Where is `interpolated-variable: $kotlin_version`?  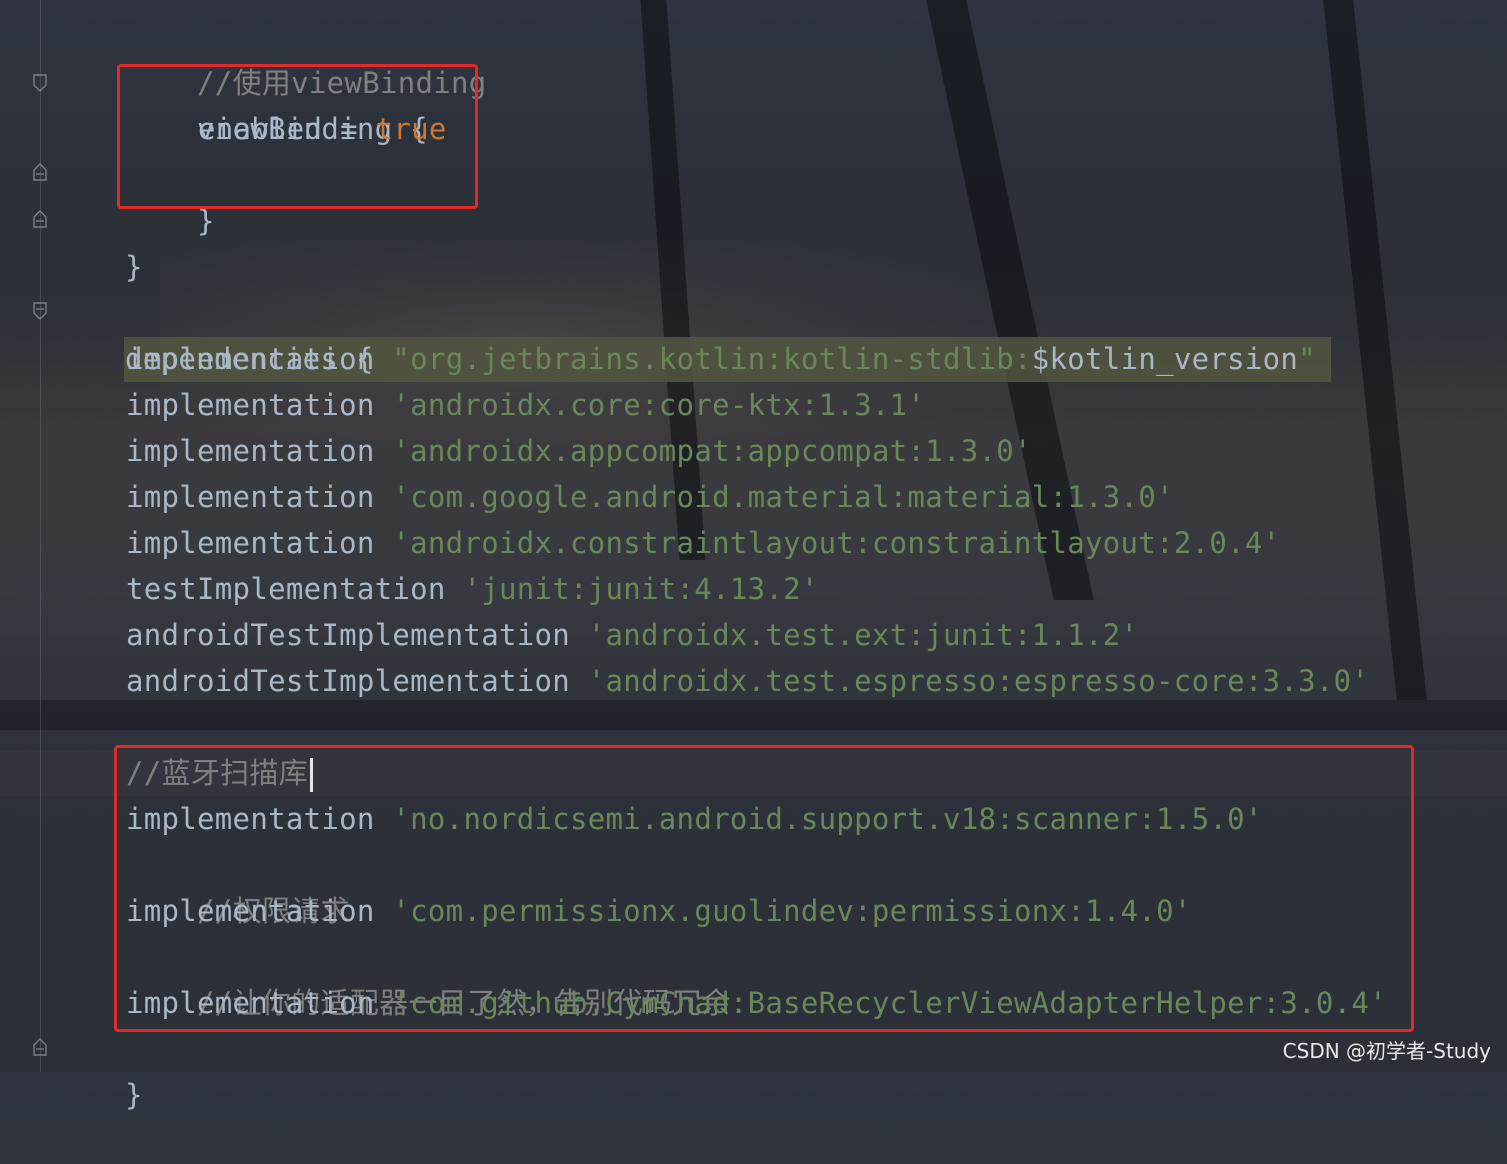 interpolated-variable: $kotlin_version is located at coordinates (1165, 359).